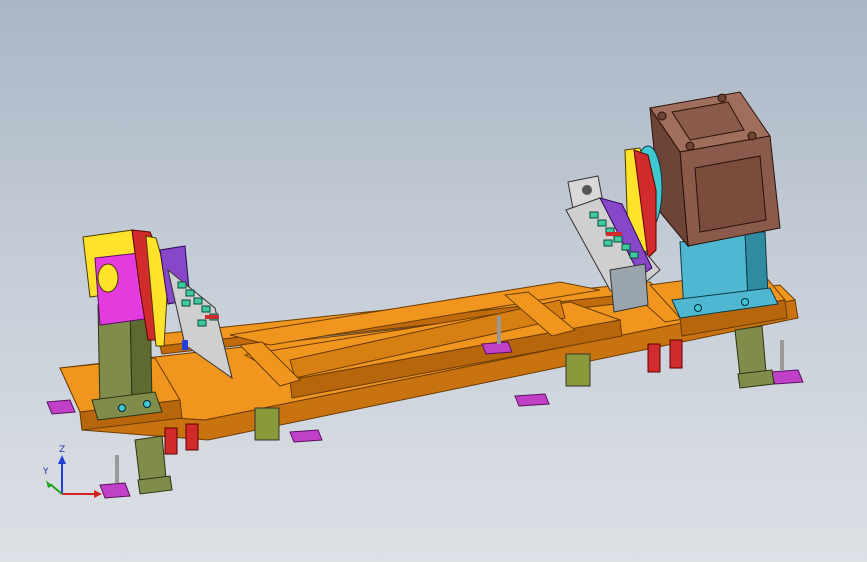 The height and width of the screenshot is (562, 867). What do you see at coordinates (56, 489) in the screenshot?
I see `y-axis-arrow` at bounding box center [56, 489].